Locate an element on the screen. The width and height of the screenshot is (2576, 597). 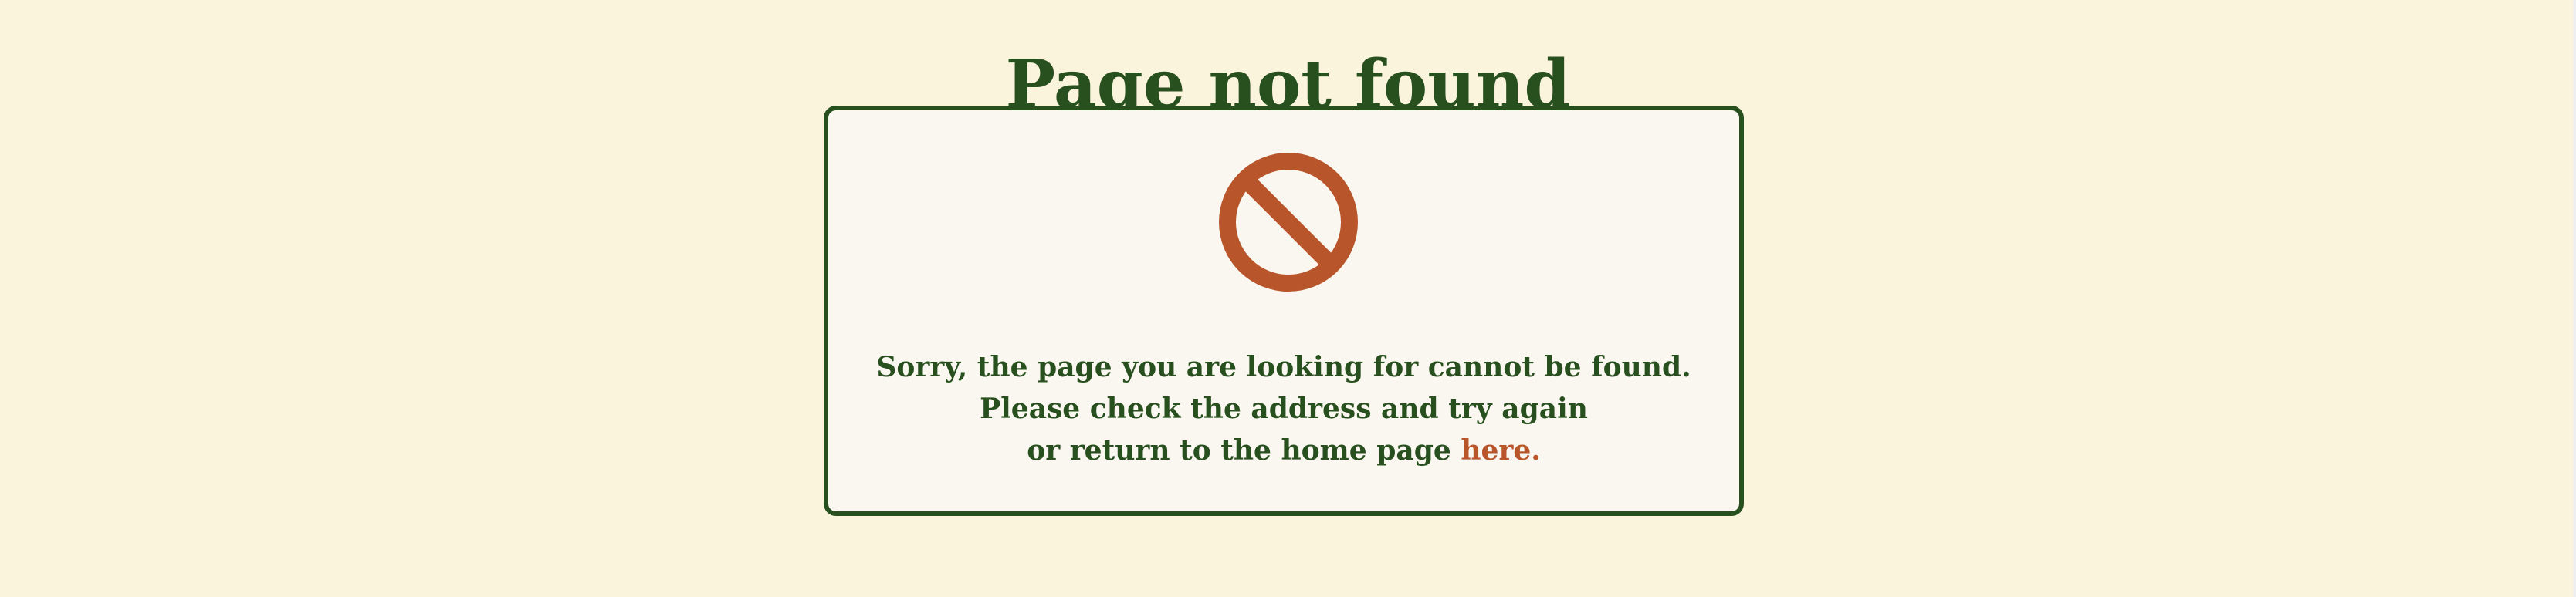
home-page-link: here. is located at coordinates (1500, 451).